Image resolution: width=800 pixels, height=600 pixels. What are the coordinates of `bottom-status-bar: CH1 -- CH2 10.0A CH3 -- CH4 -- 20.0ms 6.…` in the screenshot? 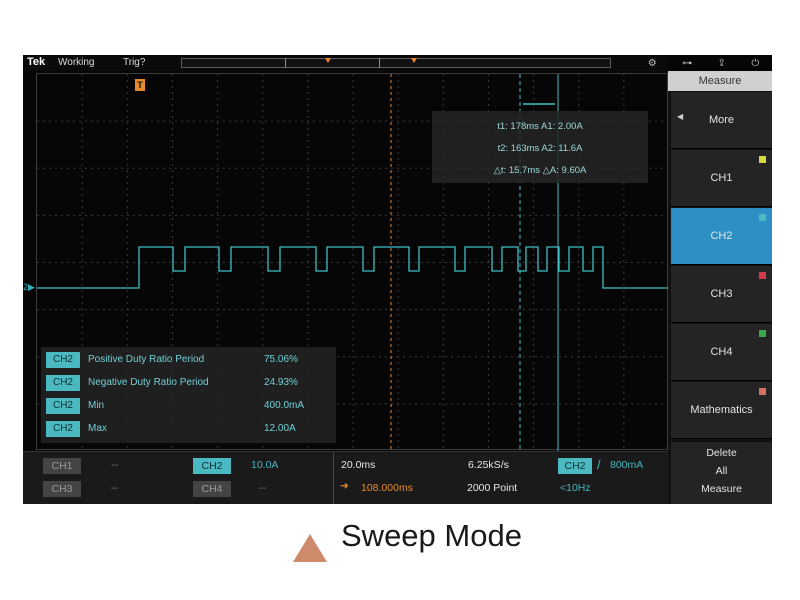 It's located at (345, 477).